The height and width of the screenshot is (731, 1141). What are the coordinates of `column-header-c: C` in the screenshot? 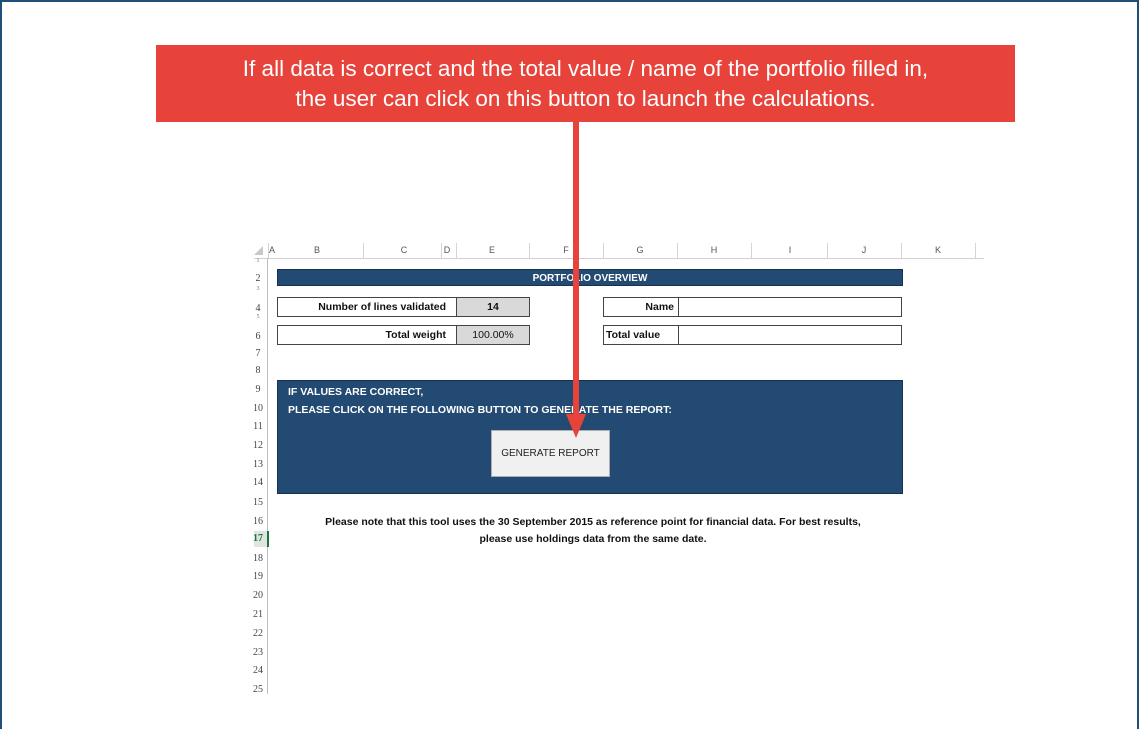 It's located at (404, 250).